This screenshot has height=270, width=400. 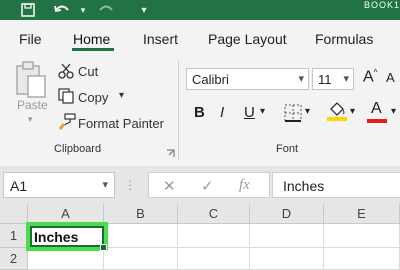 I want to click on undo-icon, so click(x=62, y=10).